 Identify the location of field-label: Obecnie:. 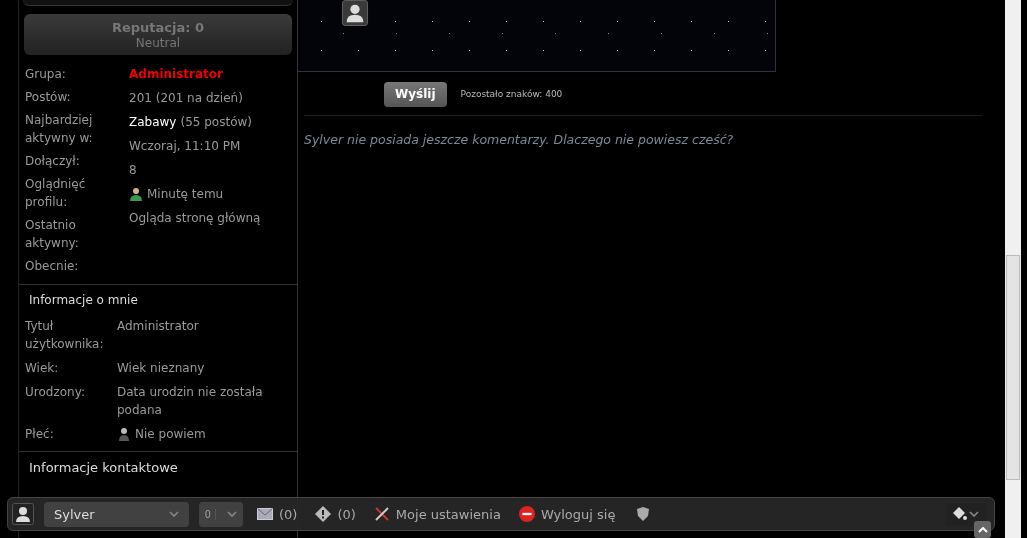
(52, 266).